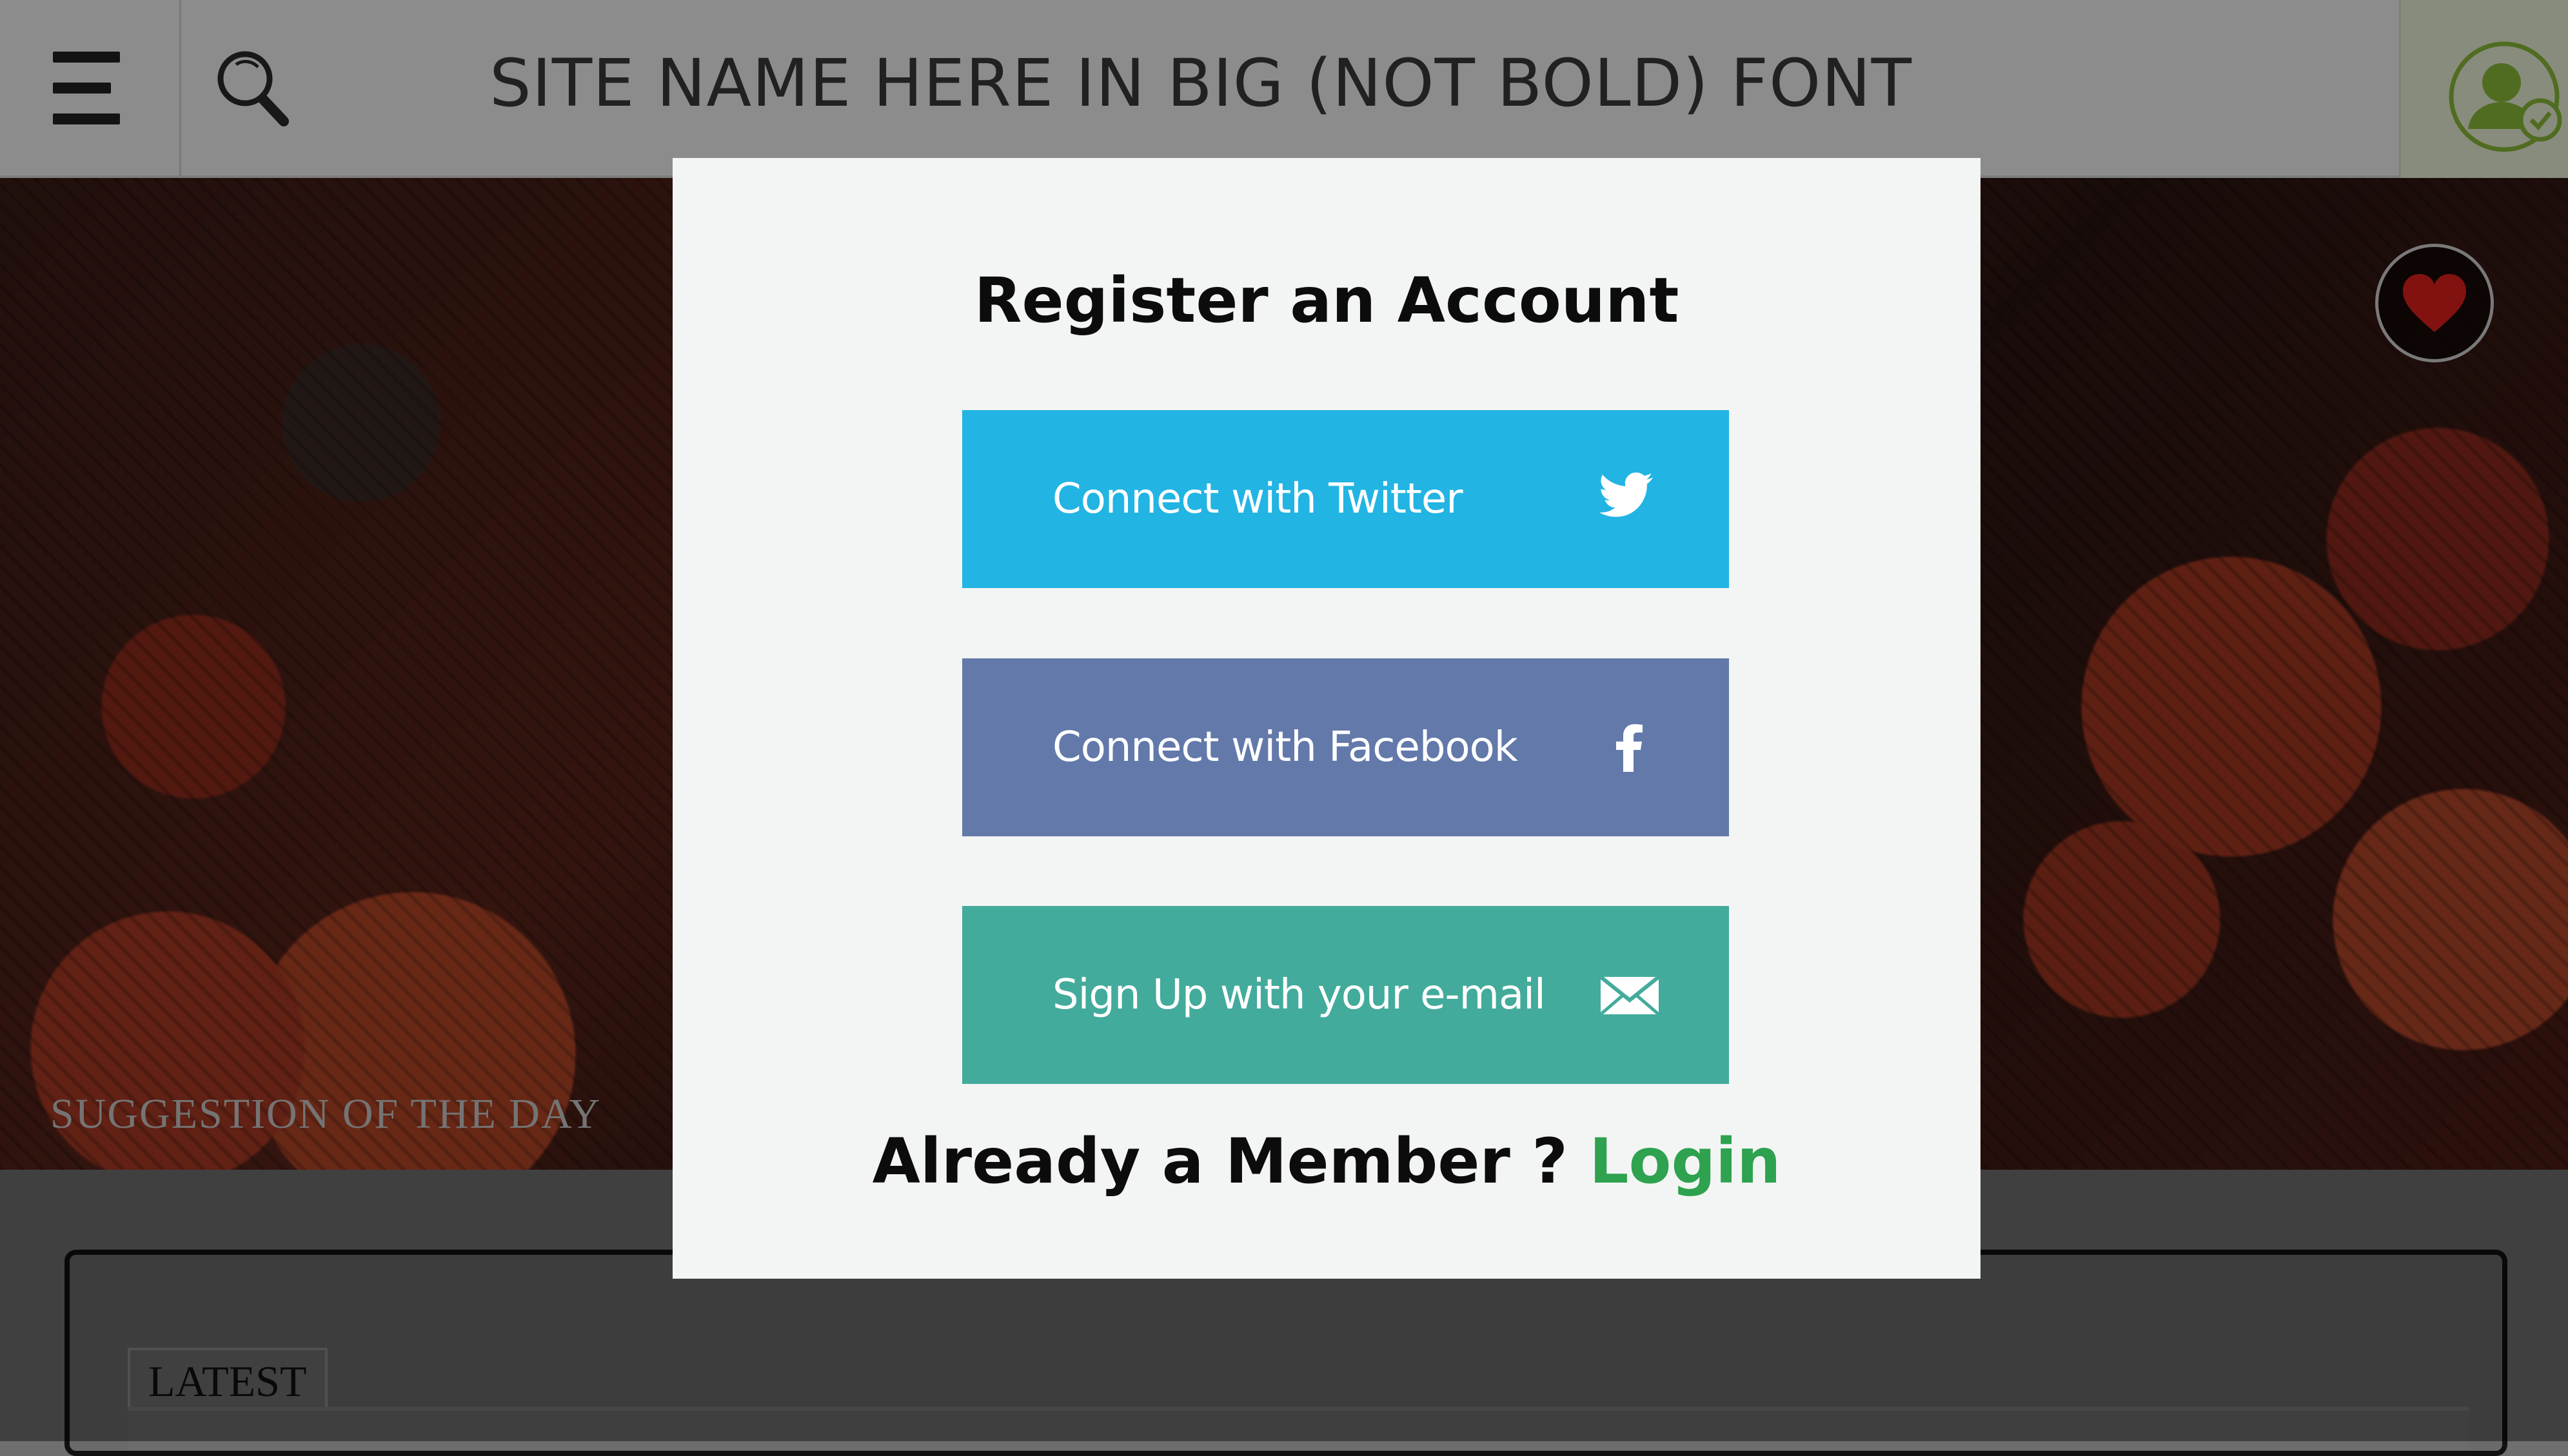  Describe the element at coordinates (1629, 995) in the screenshot. I see `envelope-icon` at that location.